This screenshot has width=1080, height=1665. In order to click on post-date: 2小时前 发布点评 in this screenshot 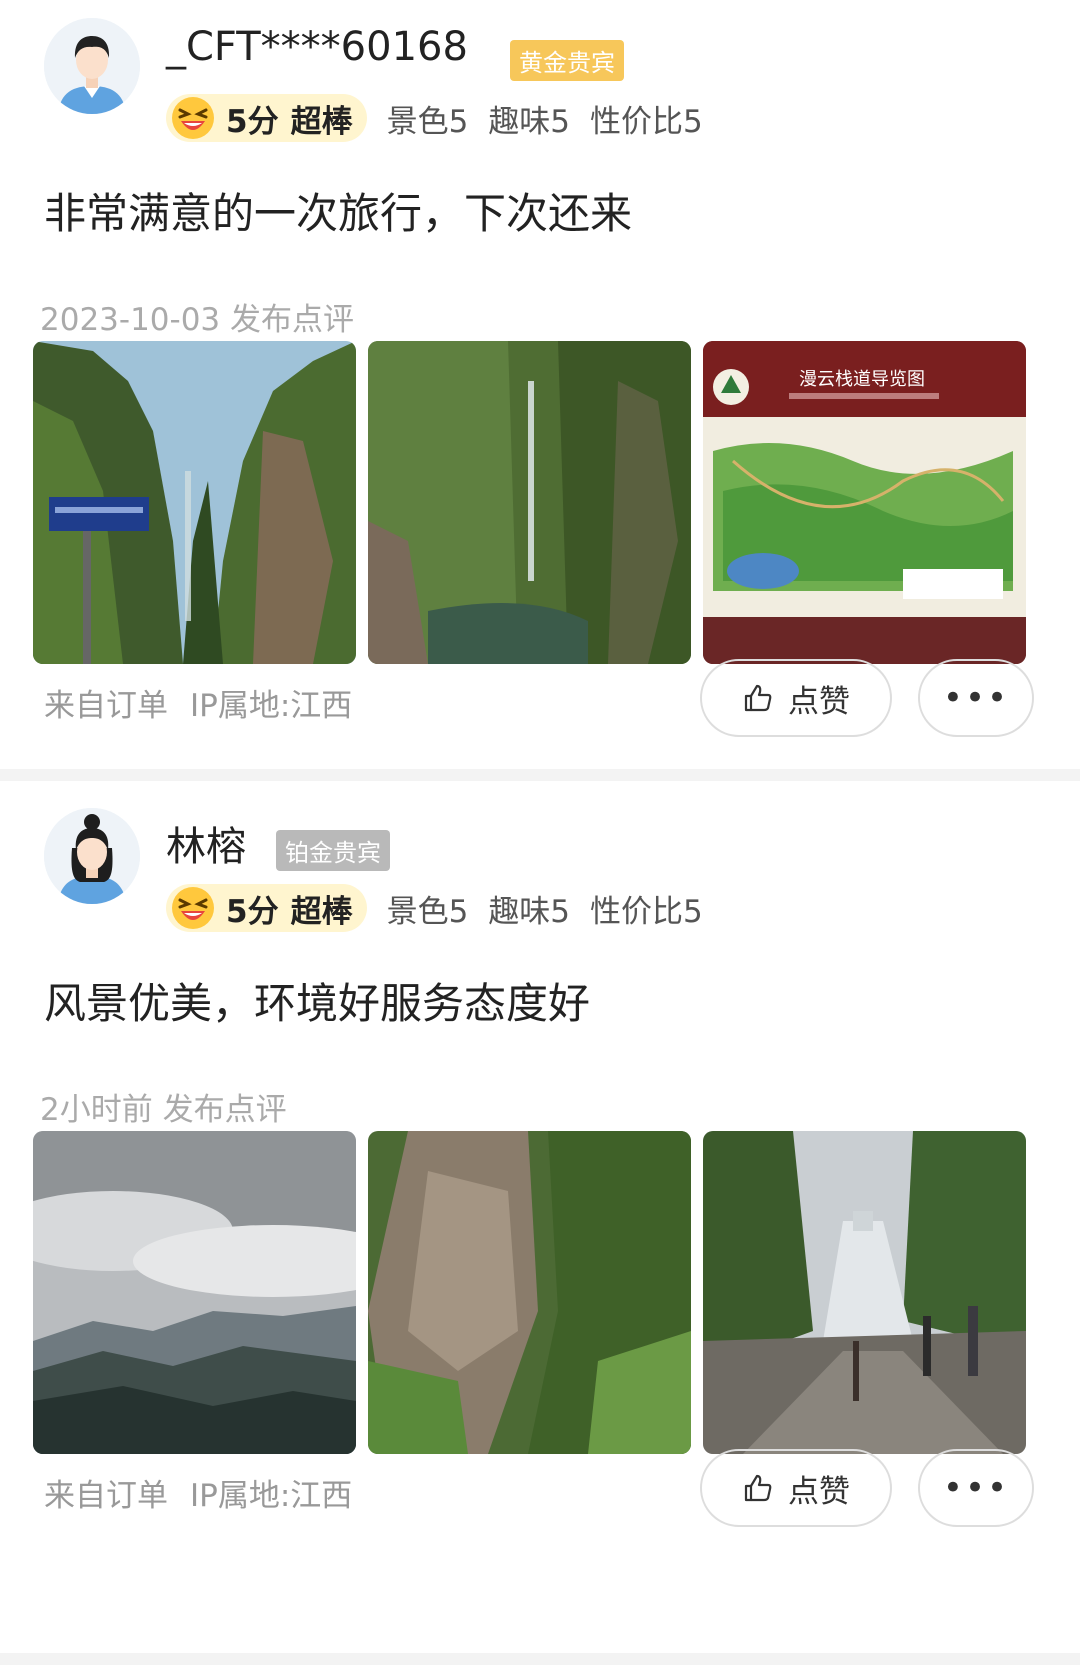, I will do `click(163, 1106)`.